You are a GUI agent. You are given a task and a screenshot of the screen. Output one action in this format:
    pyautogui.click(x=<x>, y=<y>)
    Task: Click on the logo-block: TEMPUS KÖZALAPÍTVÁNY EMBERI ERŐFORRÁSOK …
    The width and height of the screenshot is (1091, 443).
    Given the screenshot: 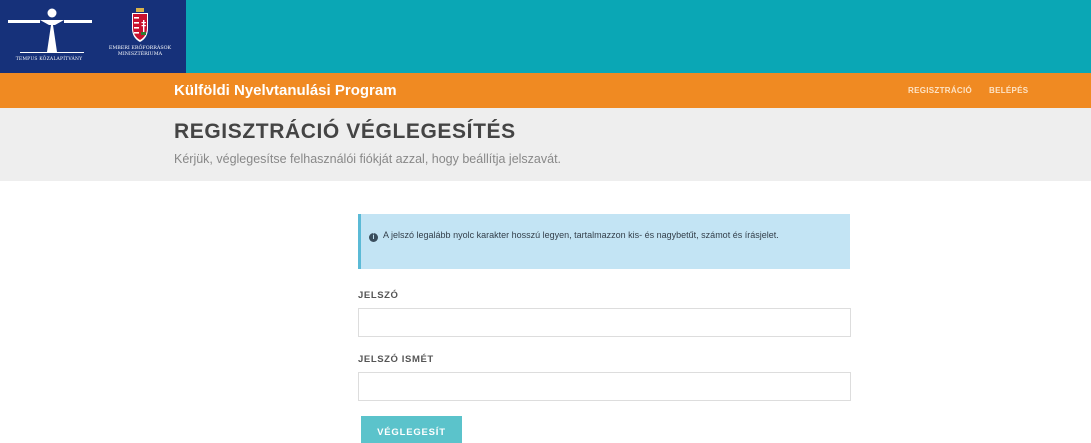 What is the action you would take?
    pyautogui.click(x=93, y=36)
    